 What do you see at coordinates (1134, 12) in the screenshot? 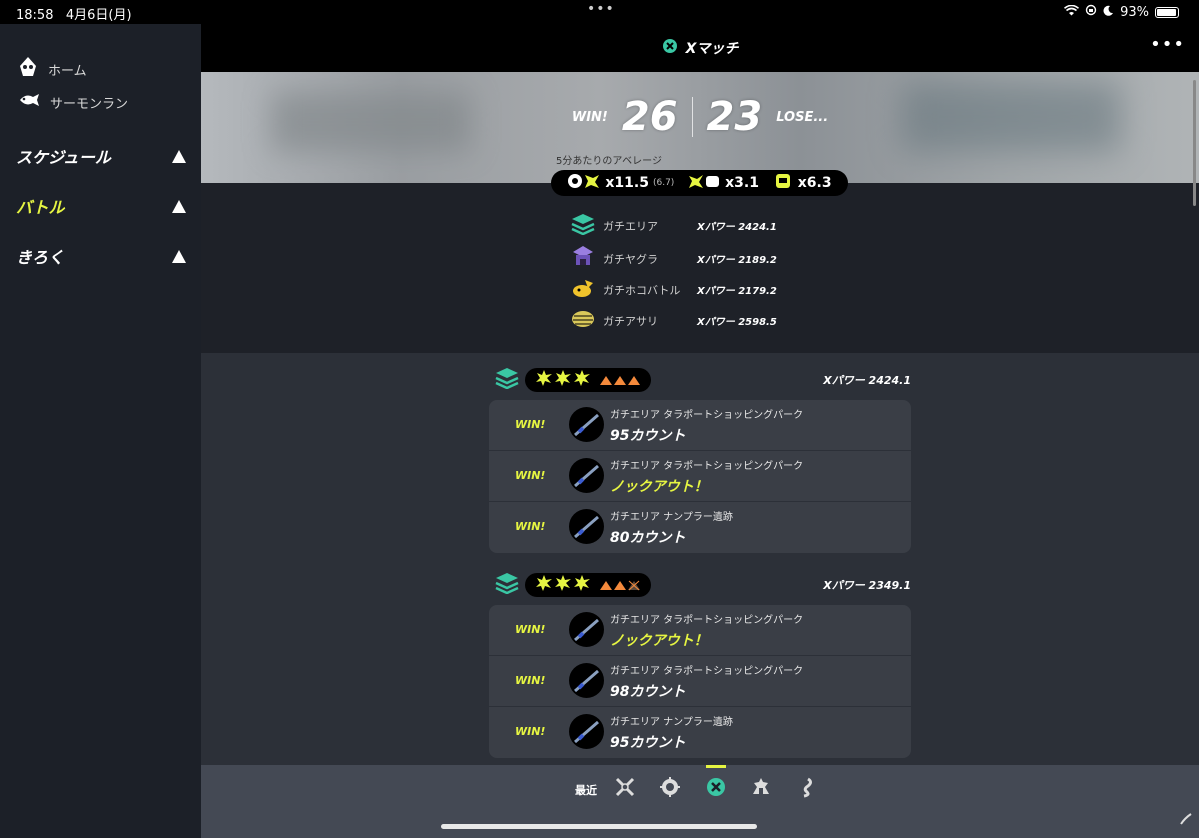
I see `battery-percent: 93%` at bounding box center [1134, 12].